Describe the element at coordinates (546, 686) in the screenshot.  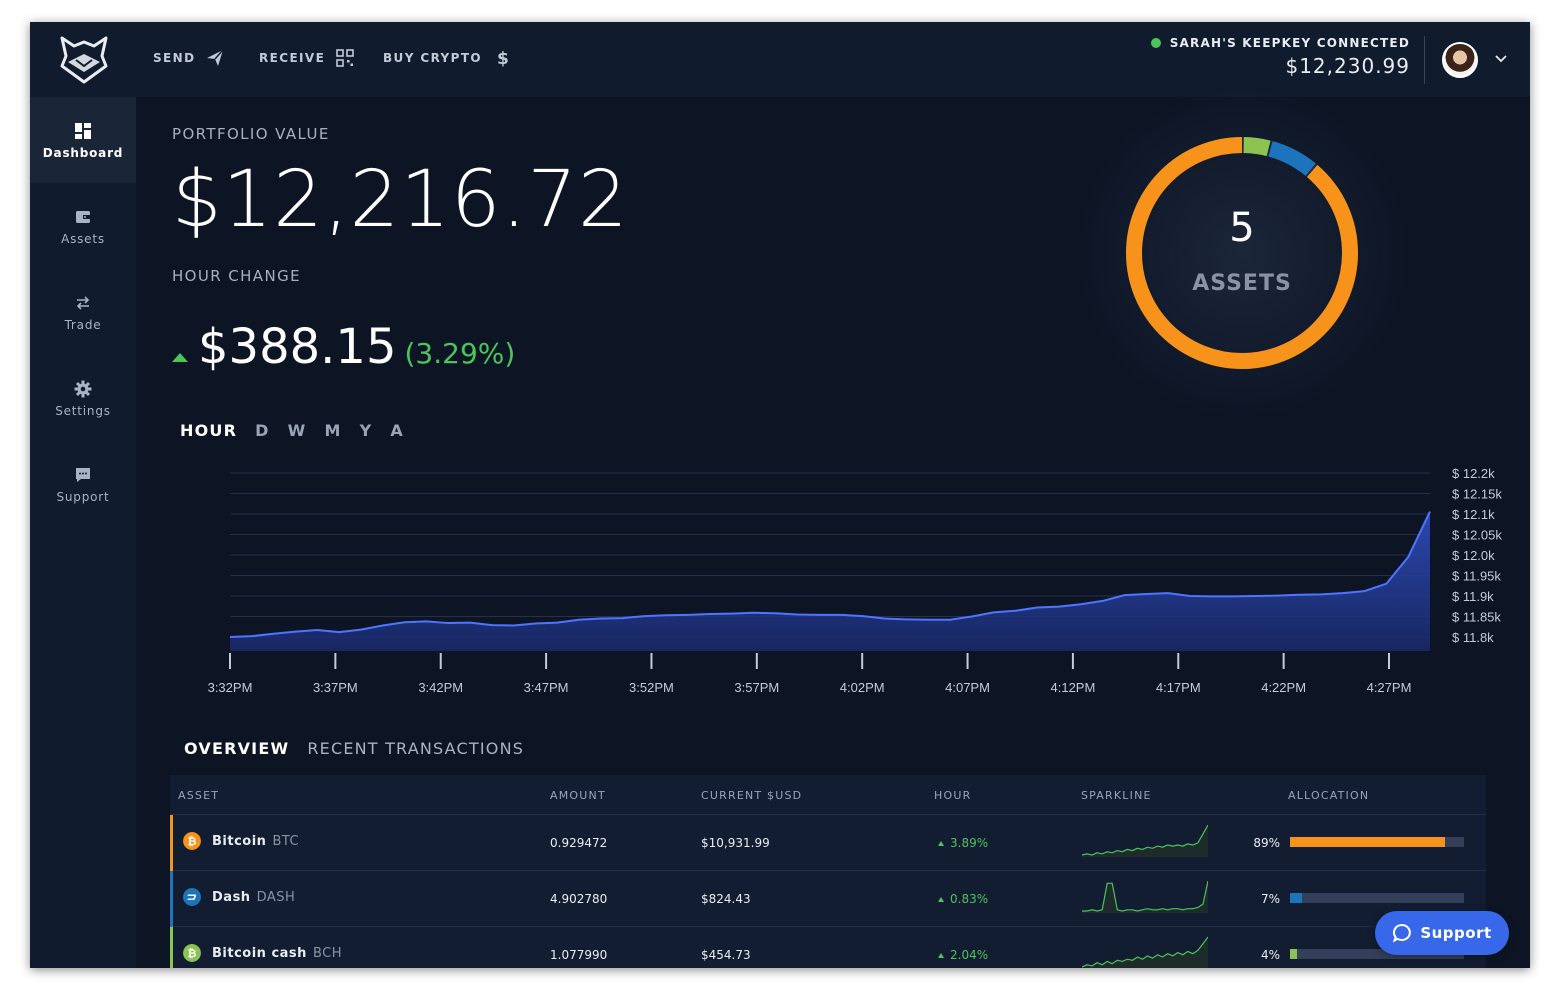
I see `x-tick-label: 3:47PM` at that location.